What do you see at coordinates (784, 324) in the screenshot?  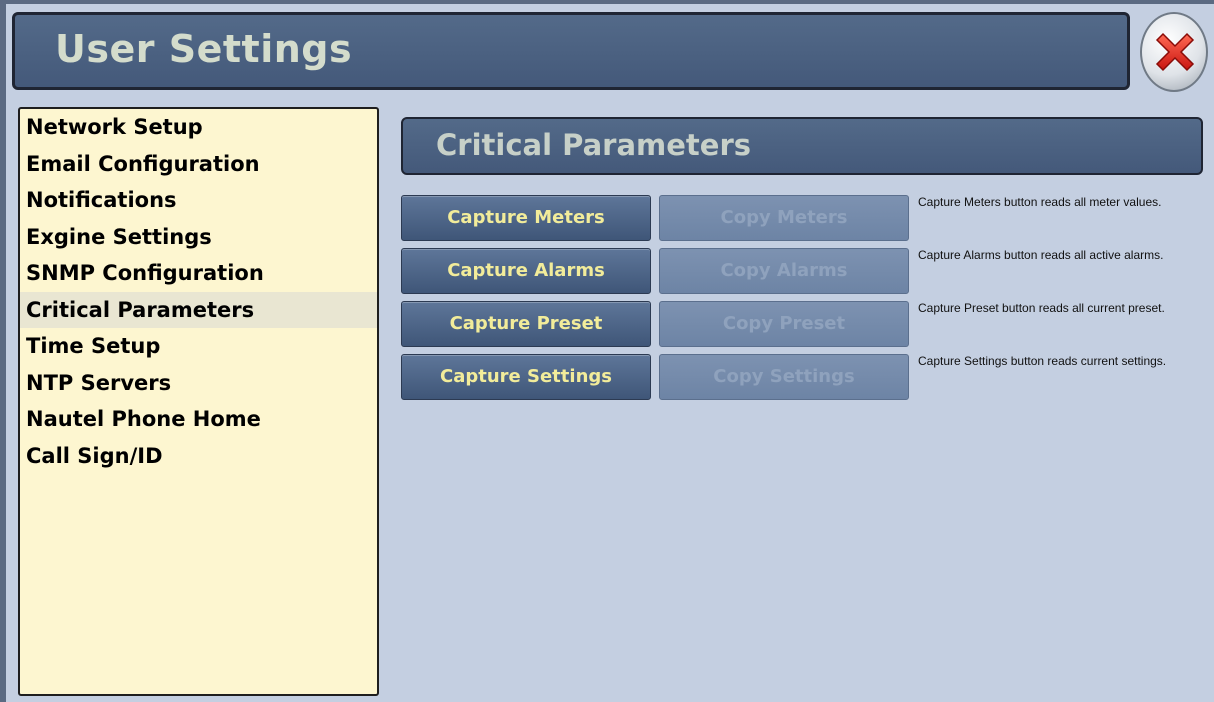 I see `copy-preset-button: Copy Preset` at bounding box center [784, 324].